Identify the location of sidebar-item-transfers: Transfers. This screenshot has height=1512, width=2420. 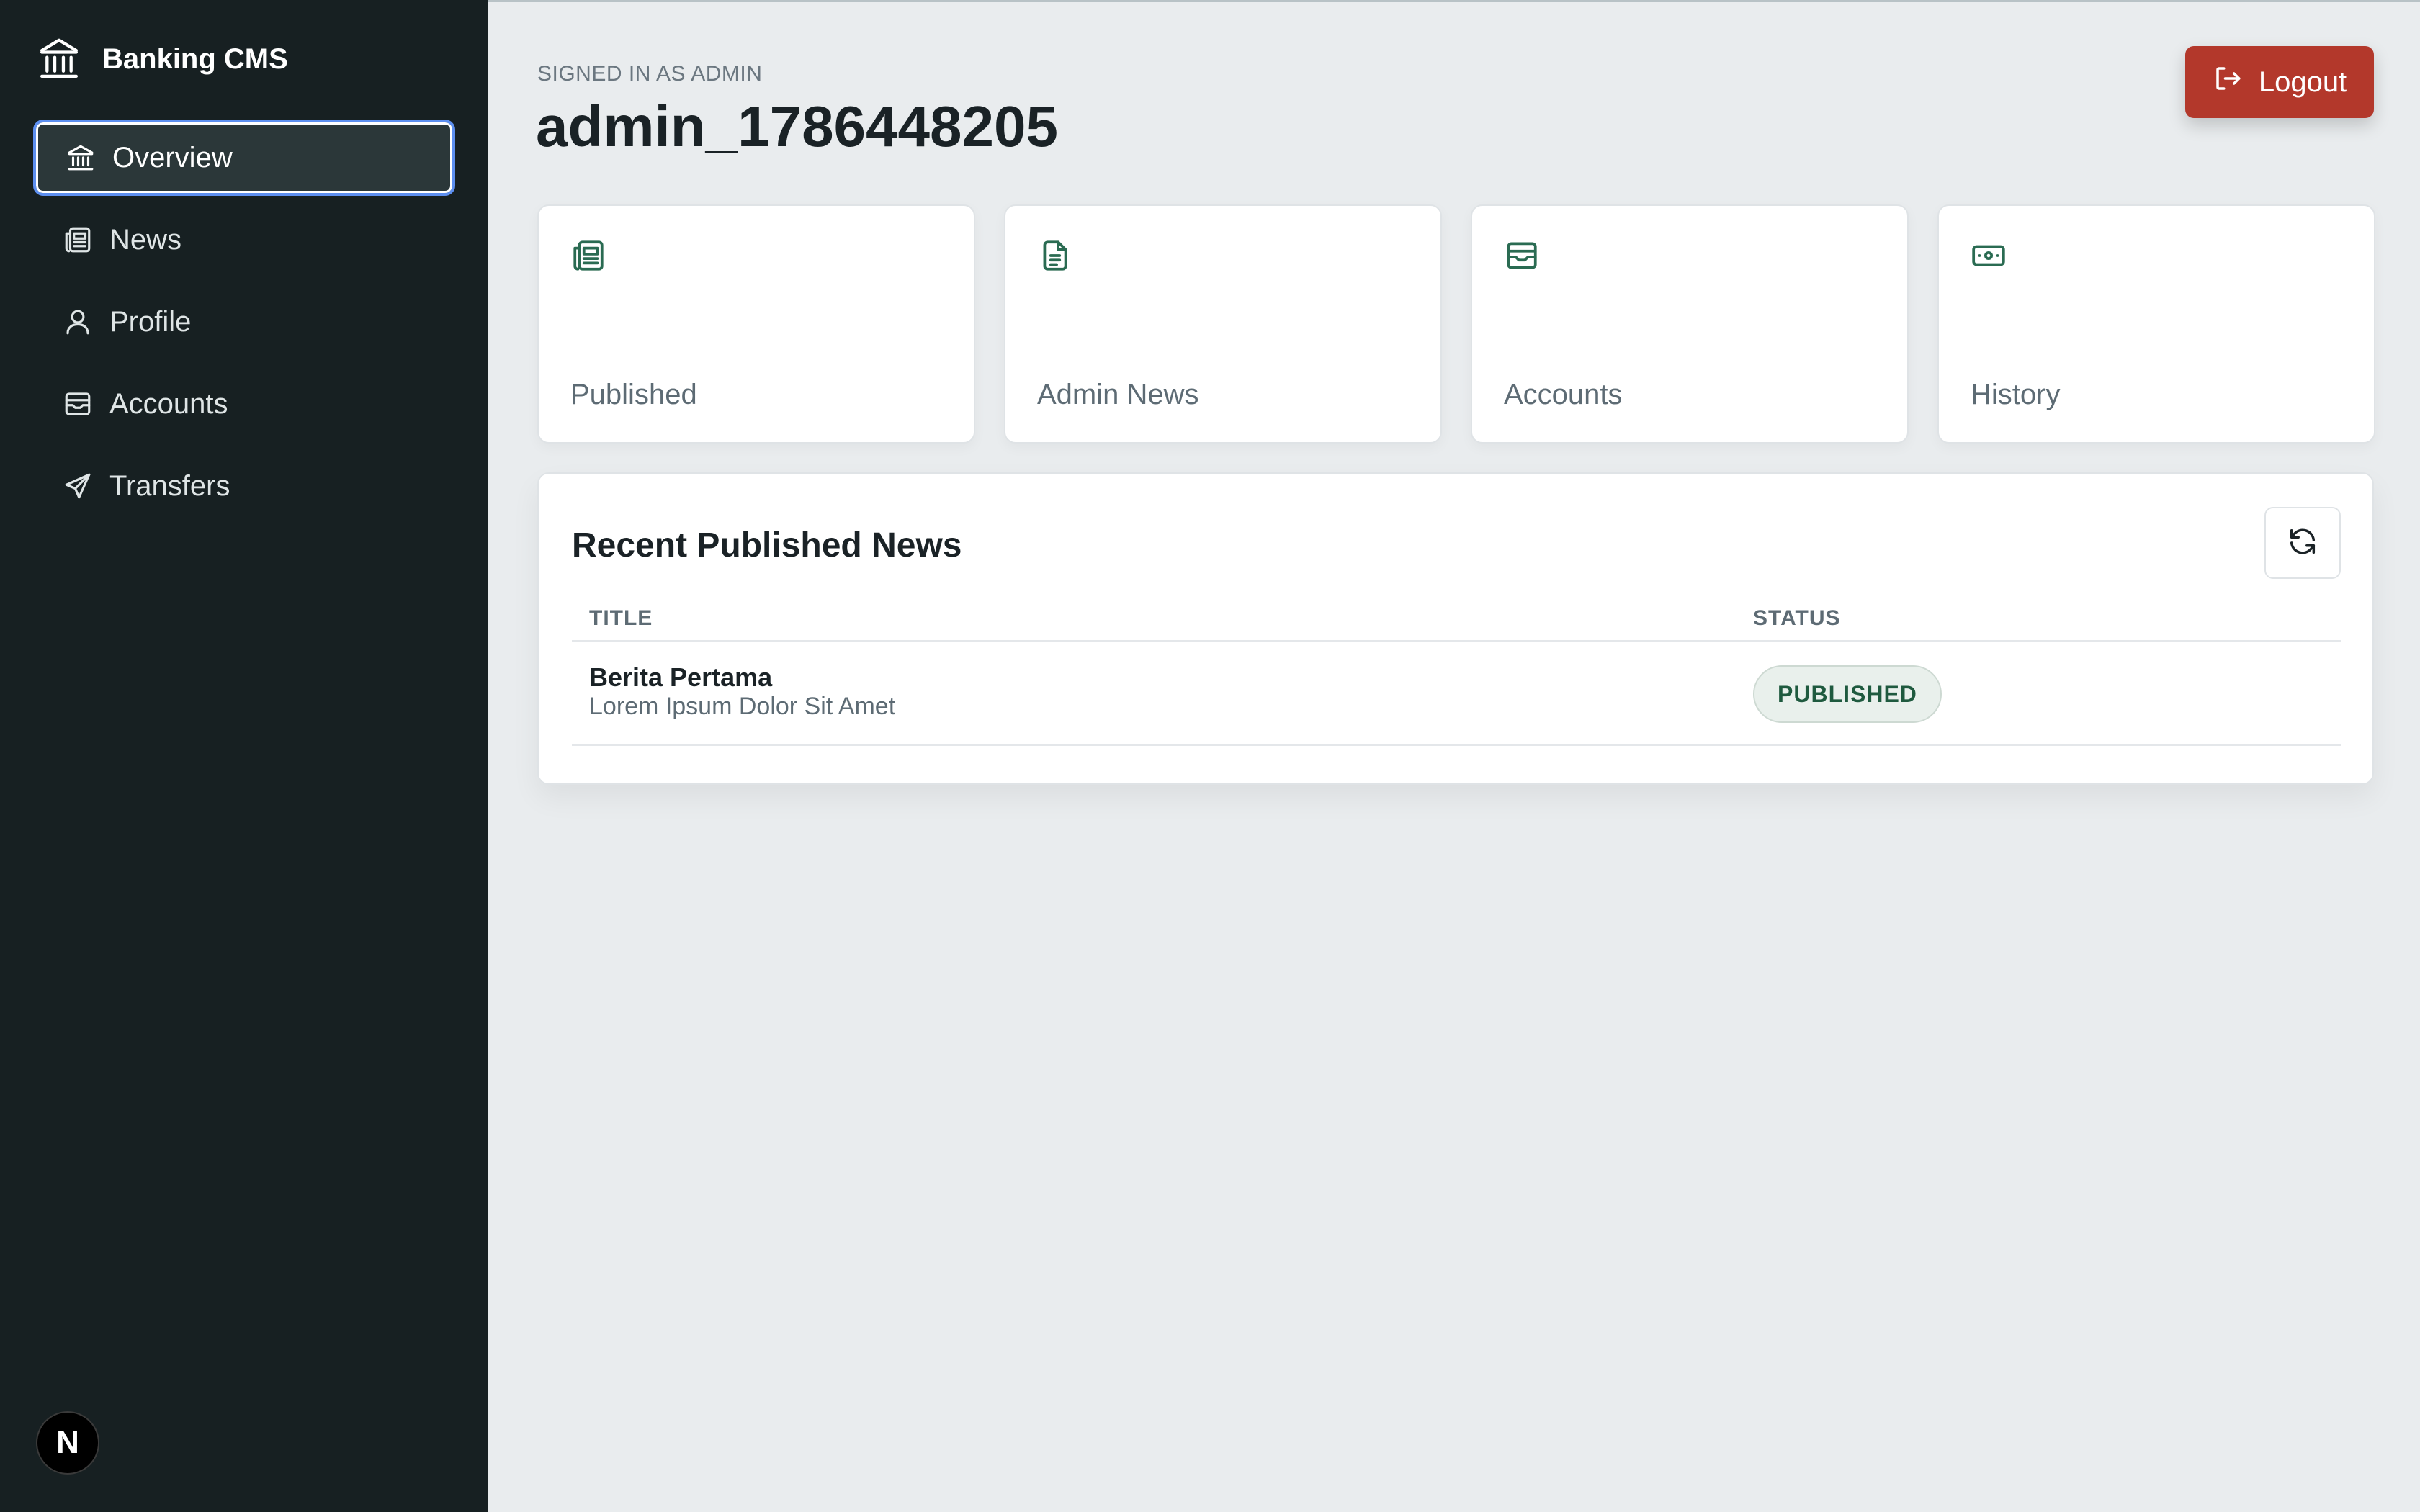
(244, 486).